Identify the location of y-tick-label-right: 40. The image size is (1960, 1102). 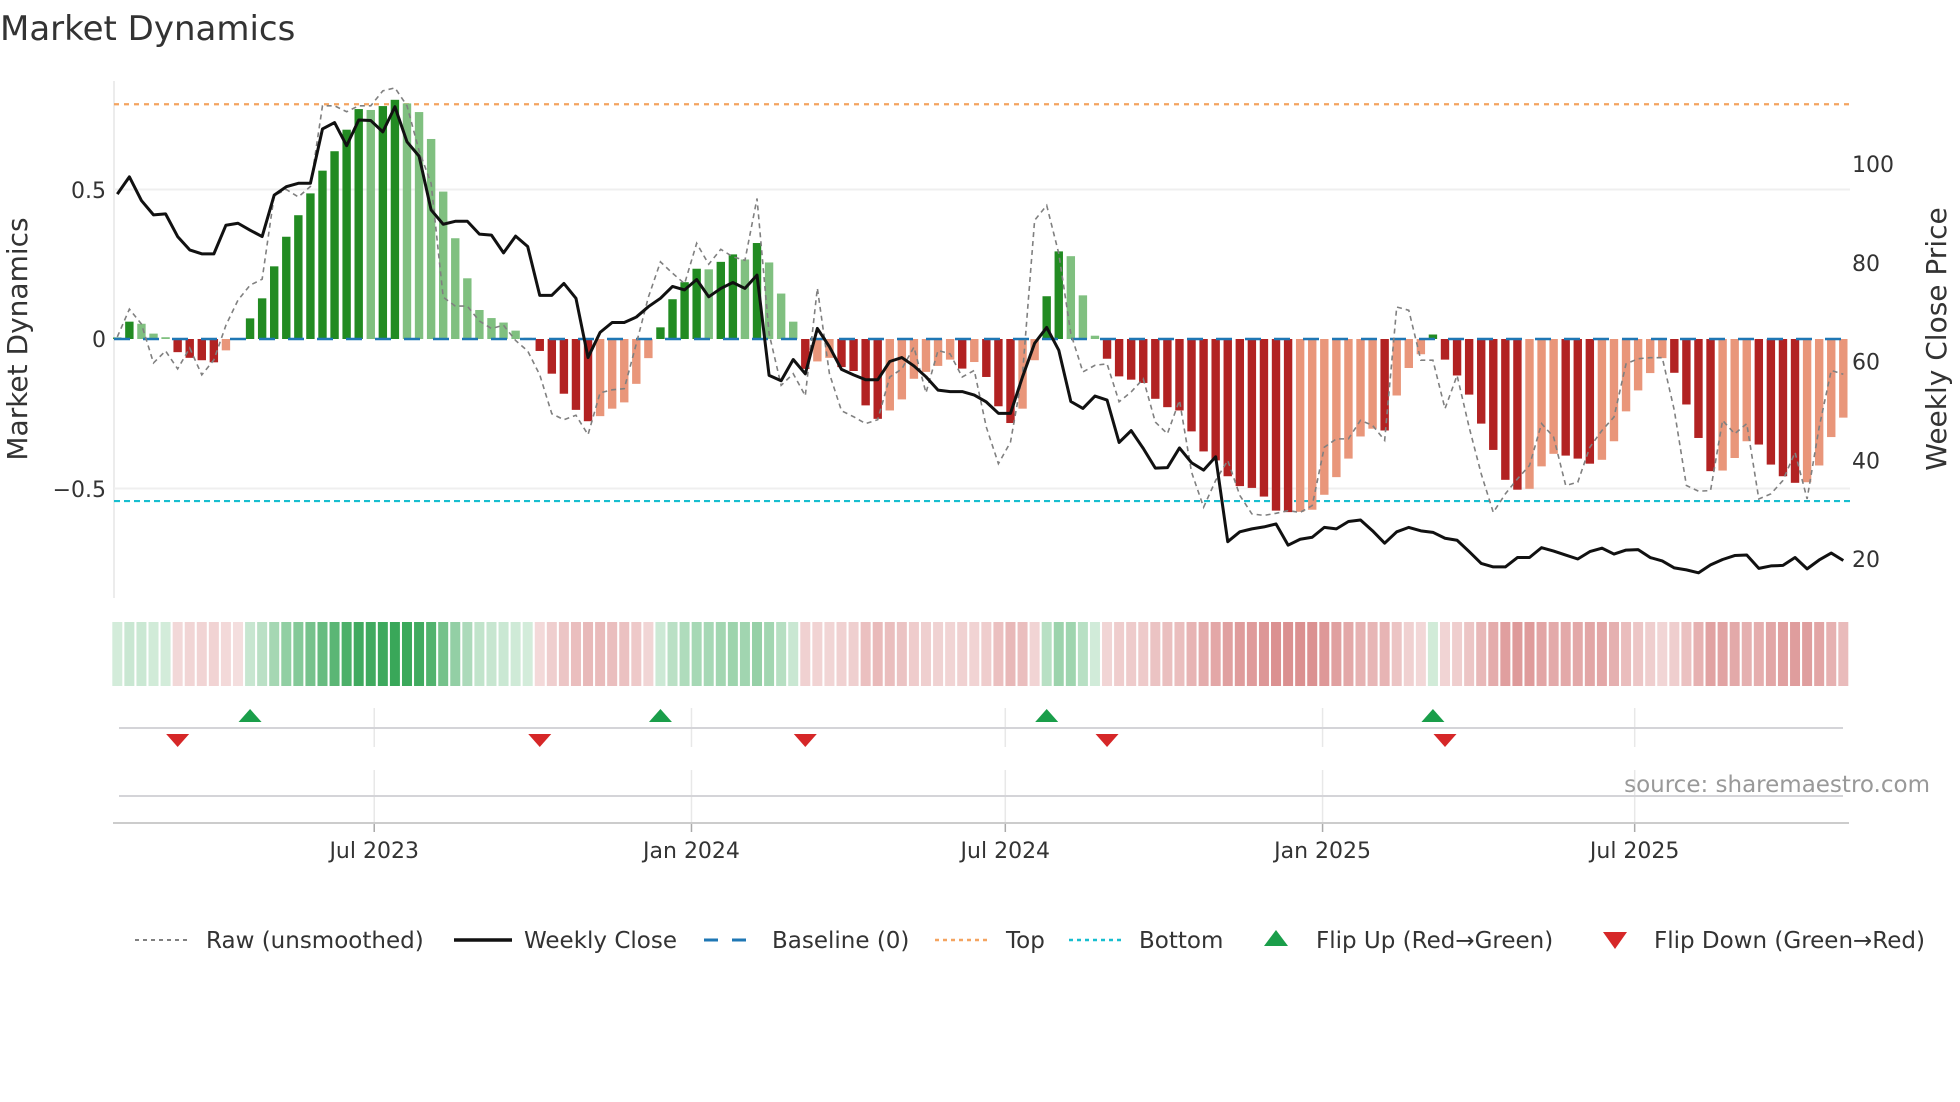
(1866, 461).